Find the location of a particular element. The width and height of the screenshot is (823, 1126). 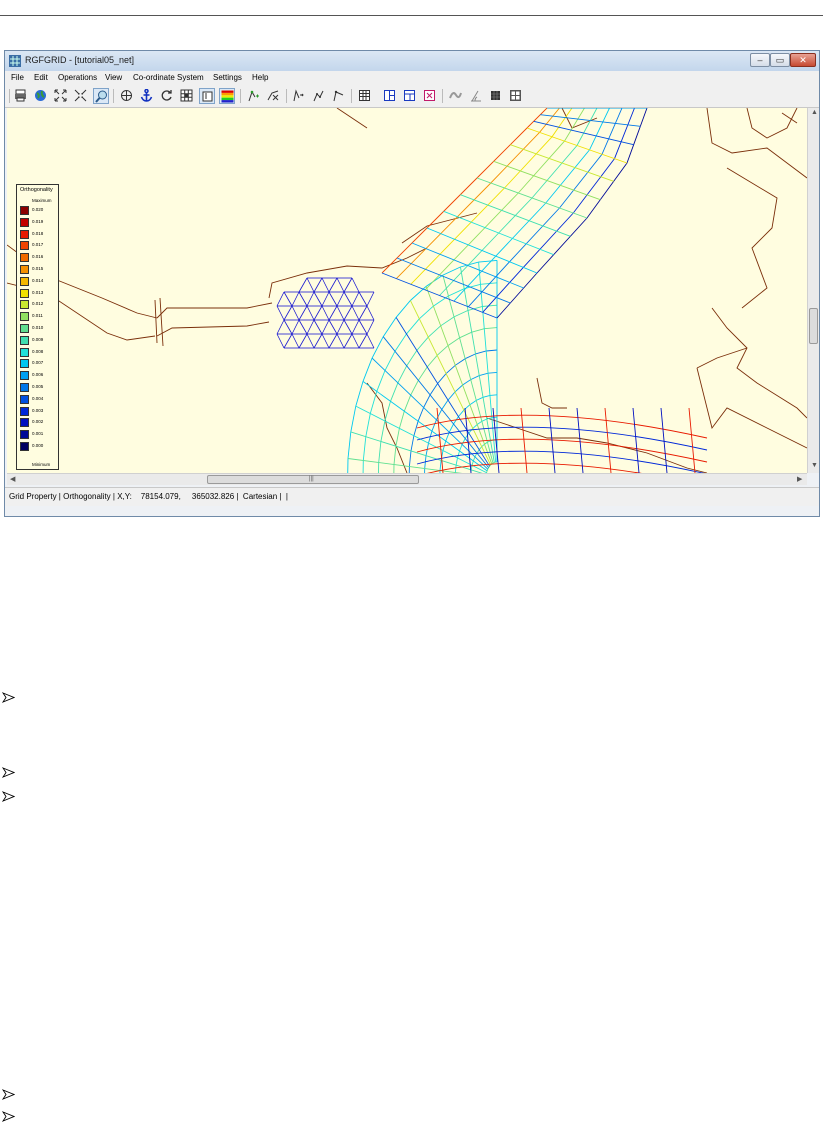

zoom-extent-icon is located at coordinates (61, 96).